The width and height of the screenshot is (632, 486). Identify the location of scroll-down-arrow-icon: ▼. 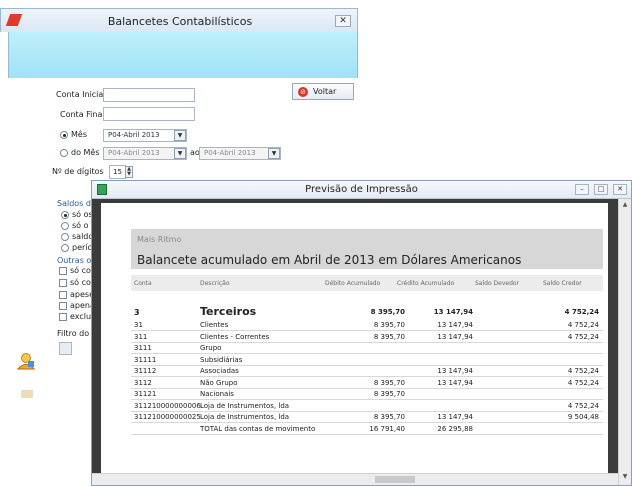
(625, 477).